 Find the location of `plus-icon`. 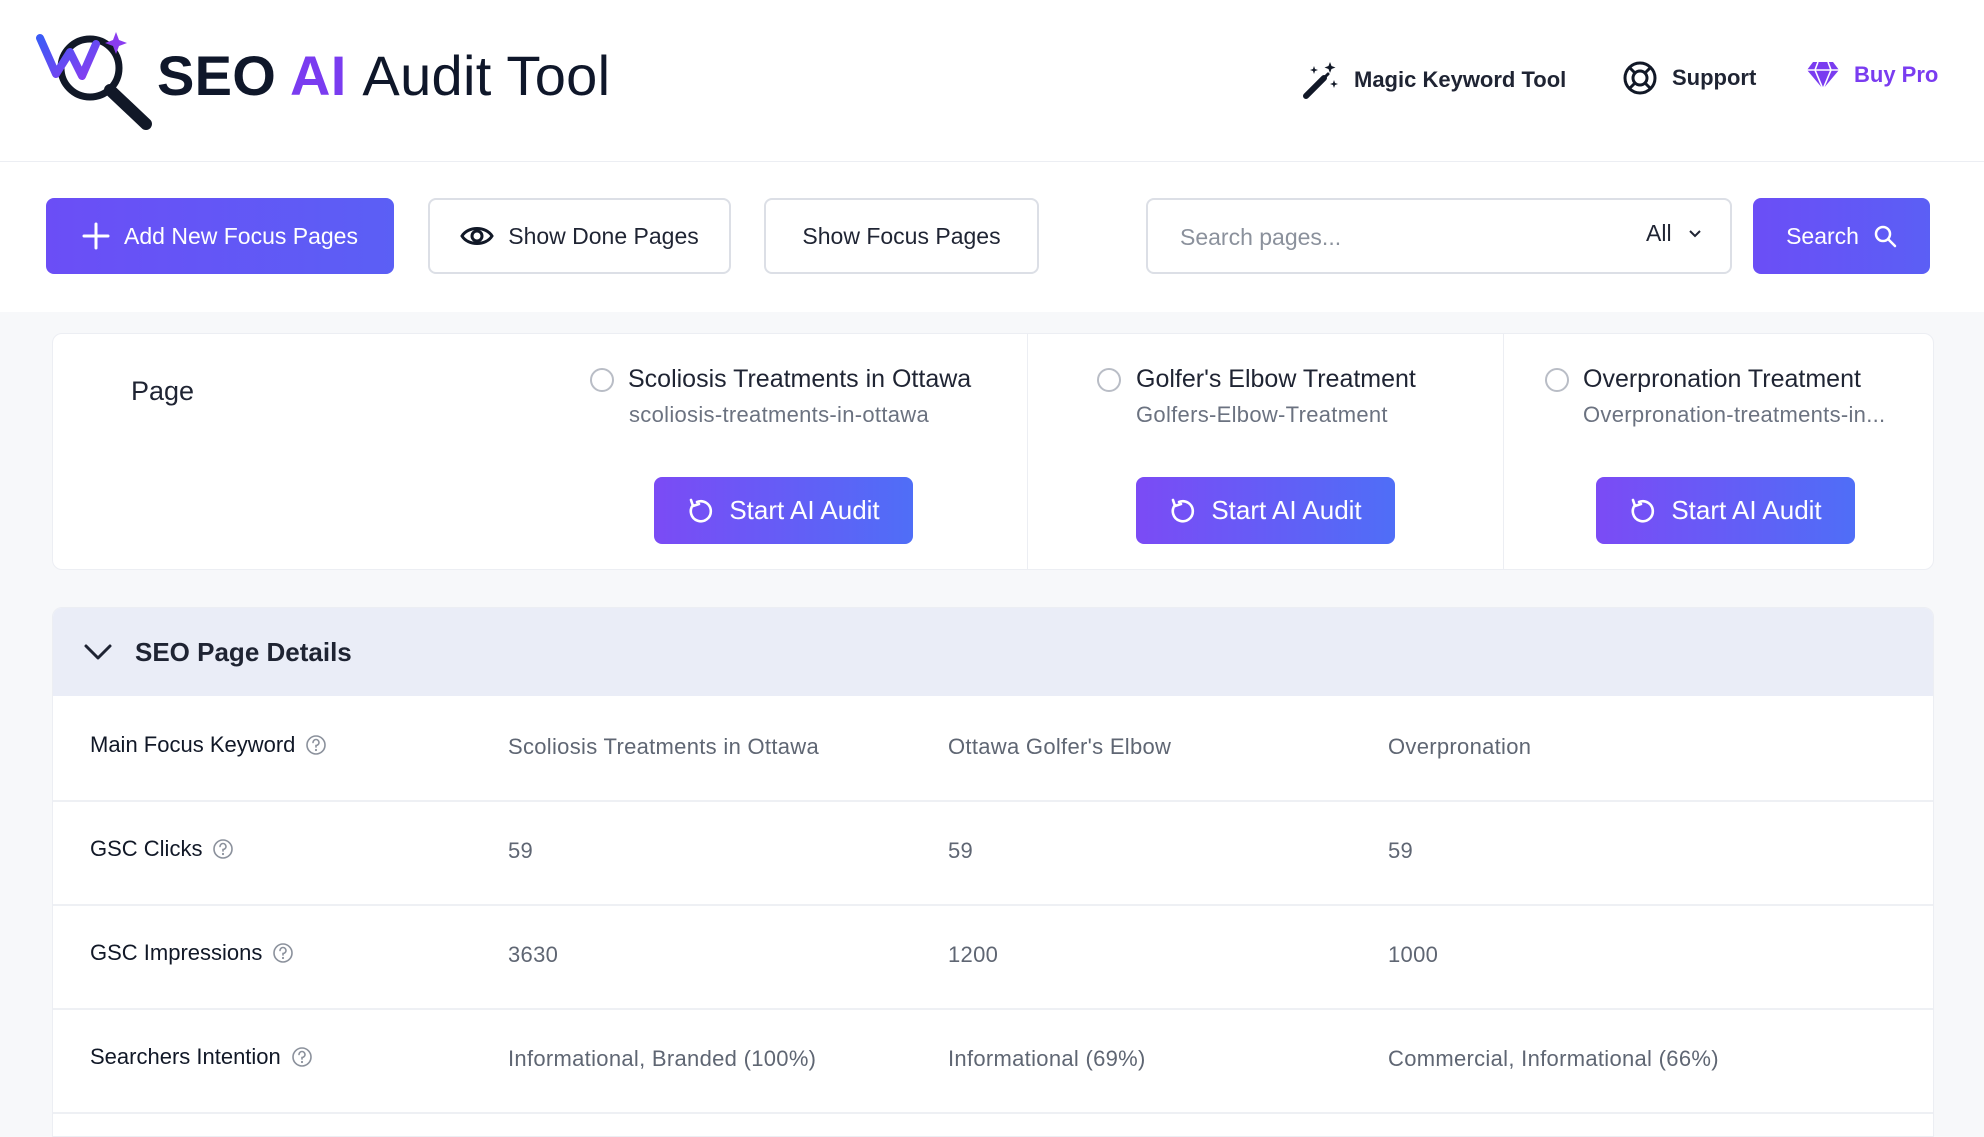

plus-icon is located at coordinates (96, 236).